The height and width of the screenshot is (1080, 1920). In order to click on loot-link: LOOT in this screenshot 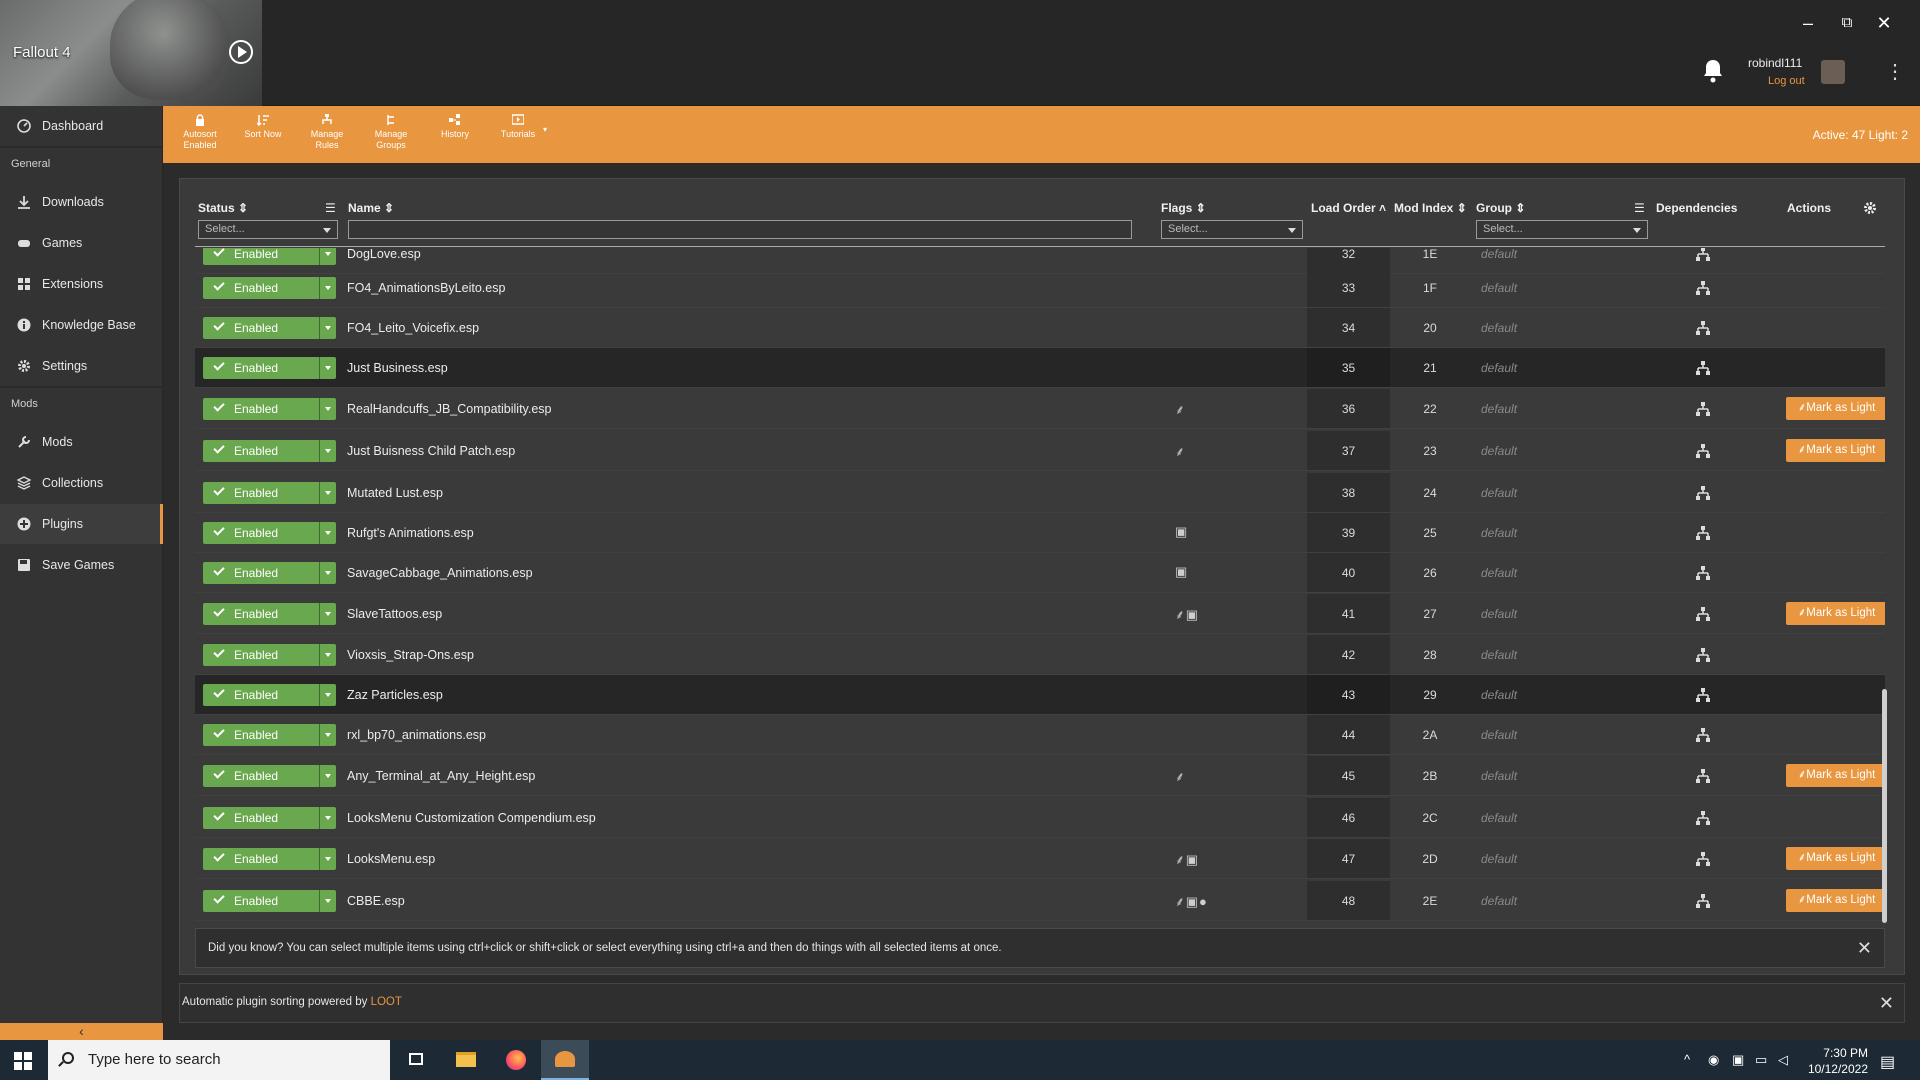, I will do `click(386, 1002)`.